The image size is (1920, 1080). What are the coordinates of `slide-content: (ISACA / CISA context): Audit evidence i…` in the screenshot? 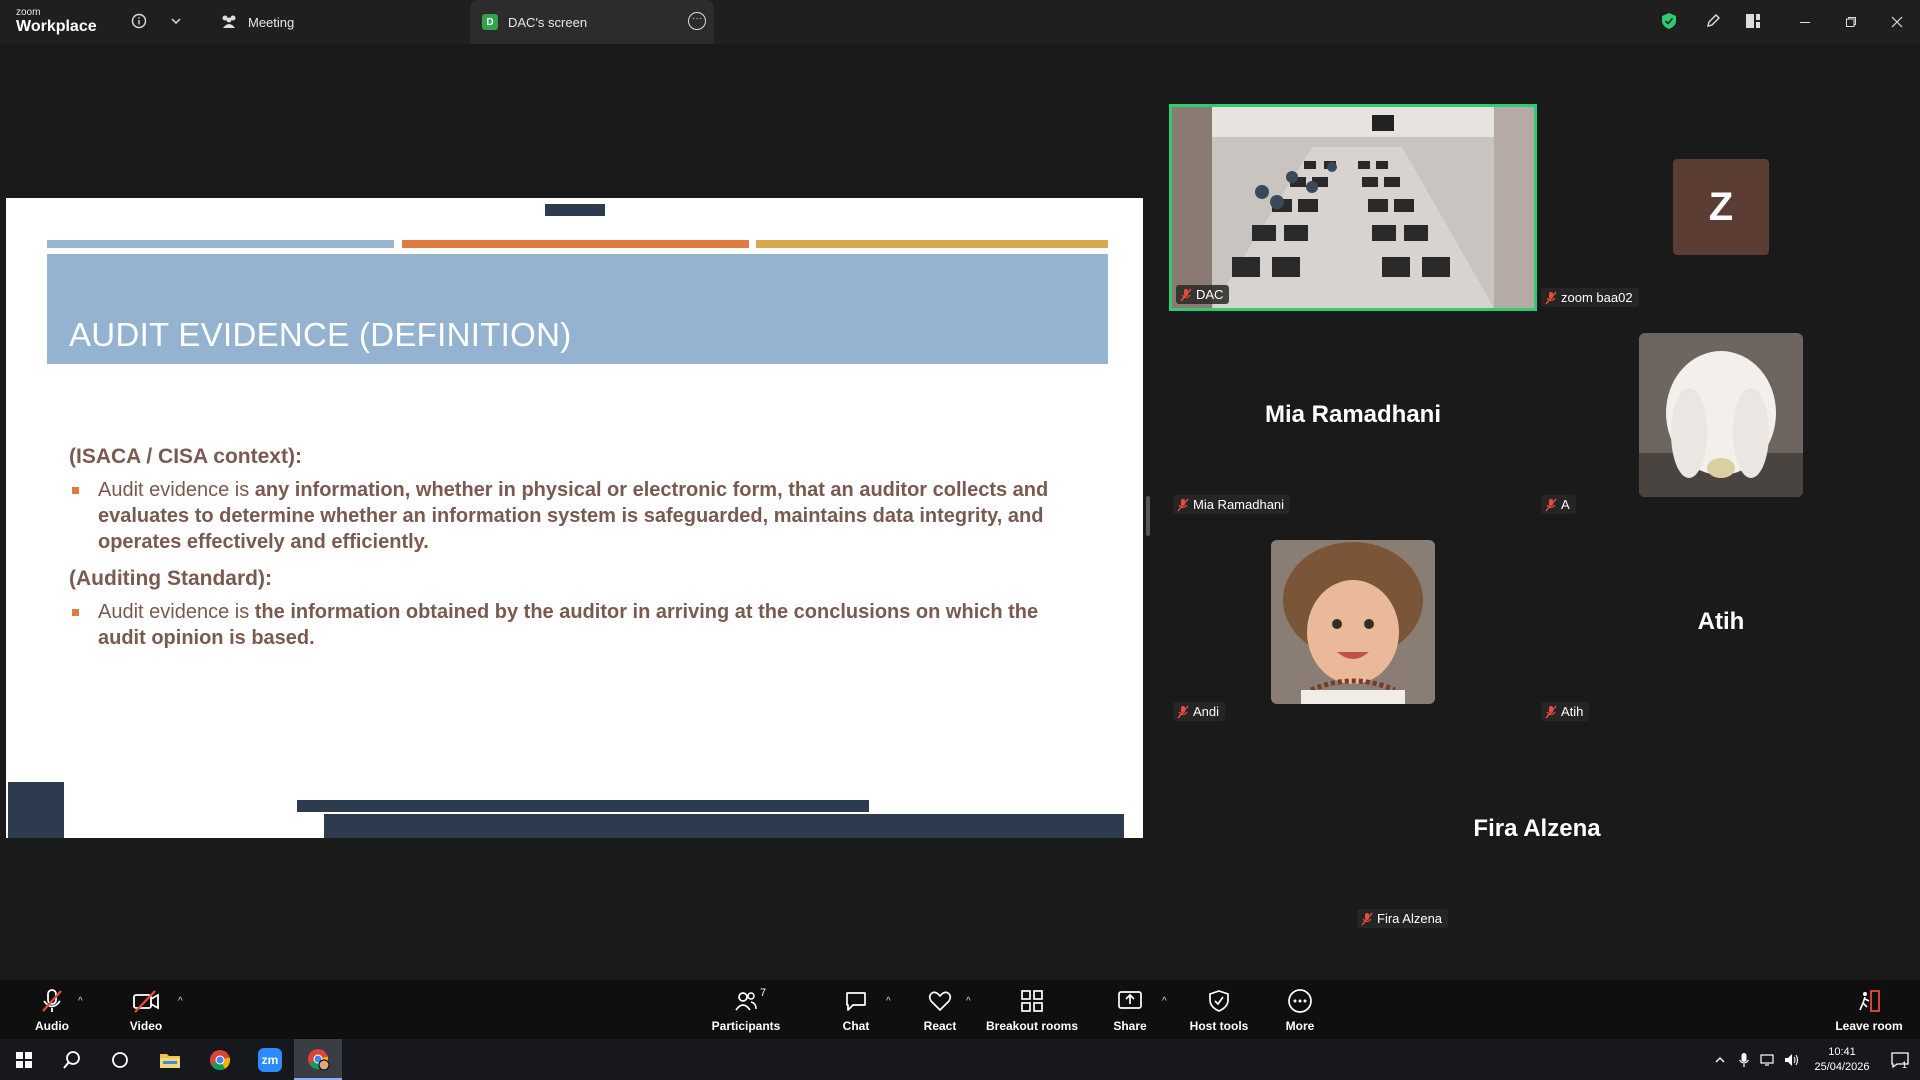 It's located at (579, 554).